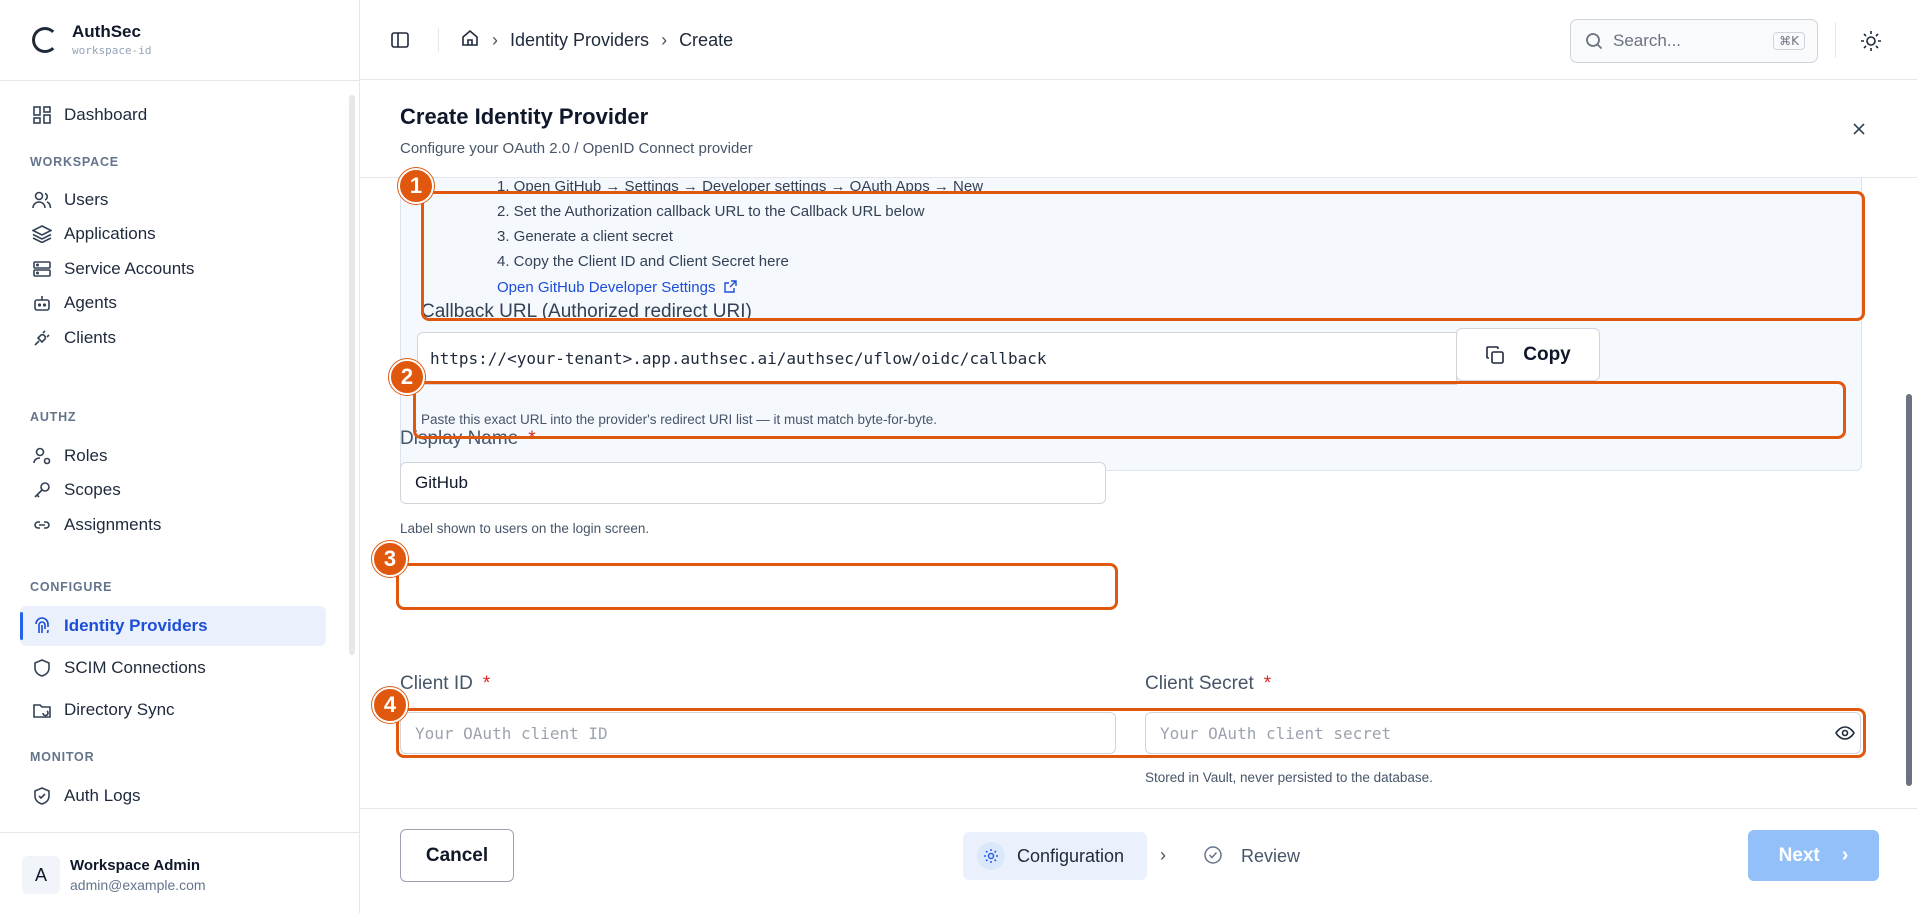 The height and width of the screenshot is (913, 1917). I want to click on avatar: A, so click(41, 875).